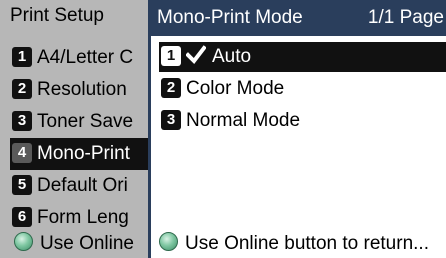 This screenshot has width=446, height=258. Describe the element at coordinates (243, 120) in the screenshot. I see `option-label: Normal Mode` at that location.